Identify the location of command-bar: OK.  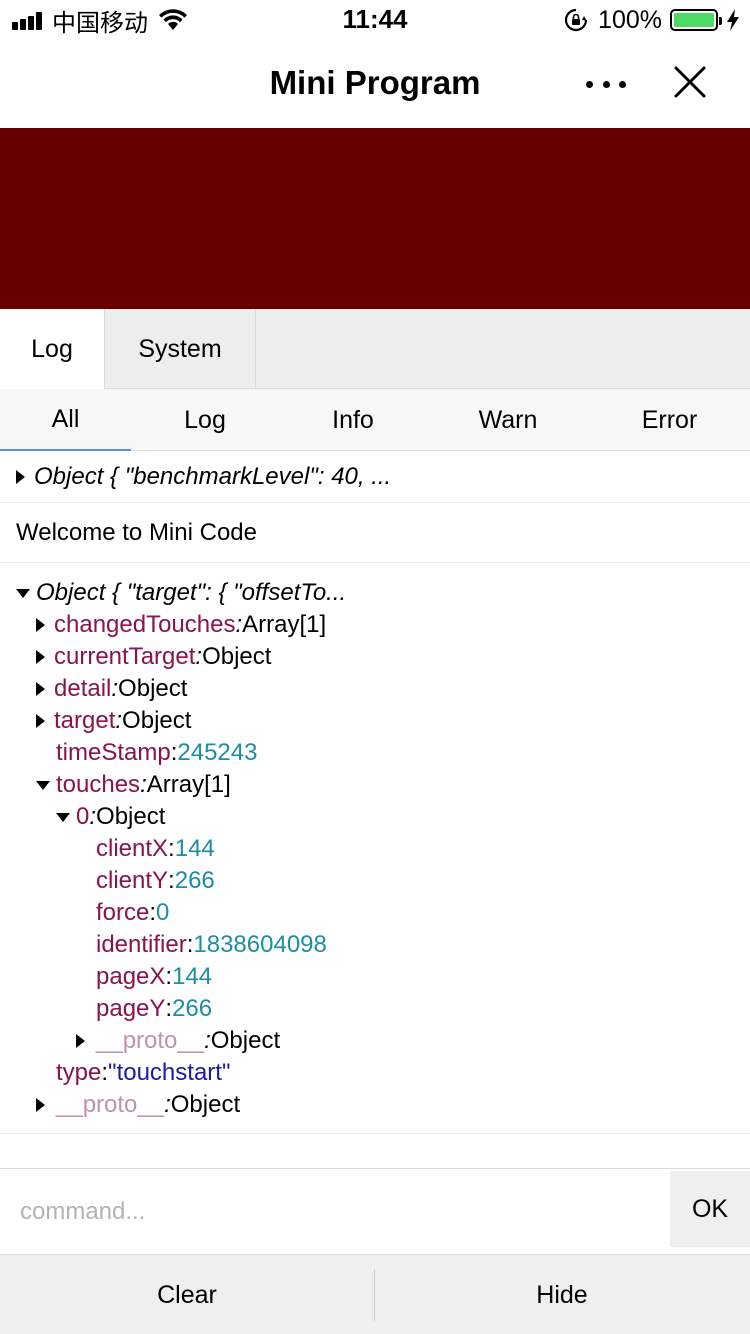
(375, 1211).